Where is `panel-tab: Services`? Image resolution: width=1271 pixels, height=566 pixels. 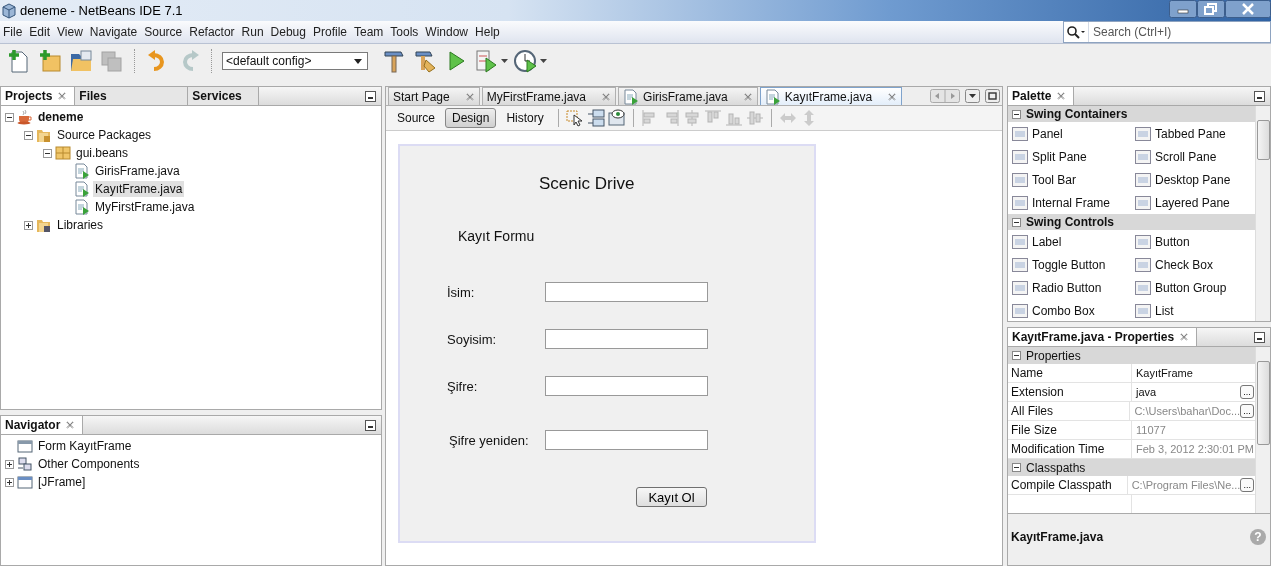 panel-tab: Services is located at coordinates (224, 96).